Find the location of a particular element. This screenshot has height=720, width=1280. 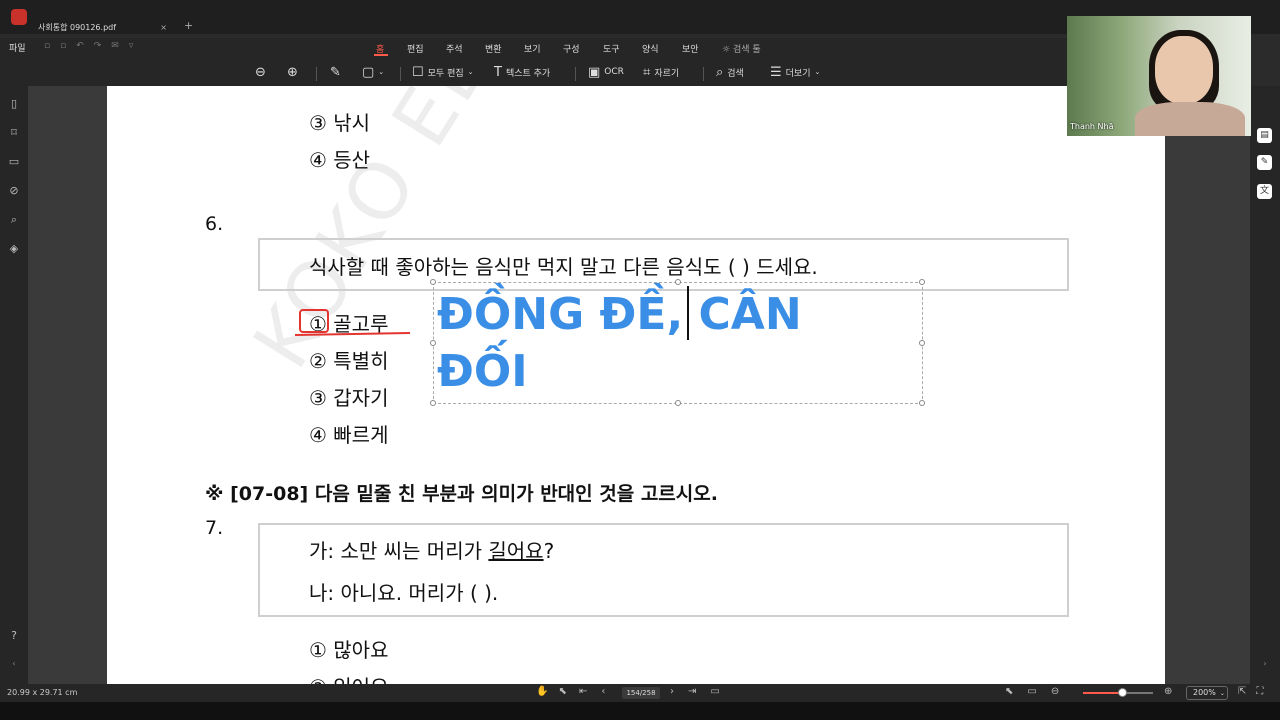

edit-panel-icon: ✎ is located at coordinates (1264, 162).